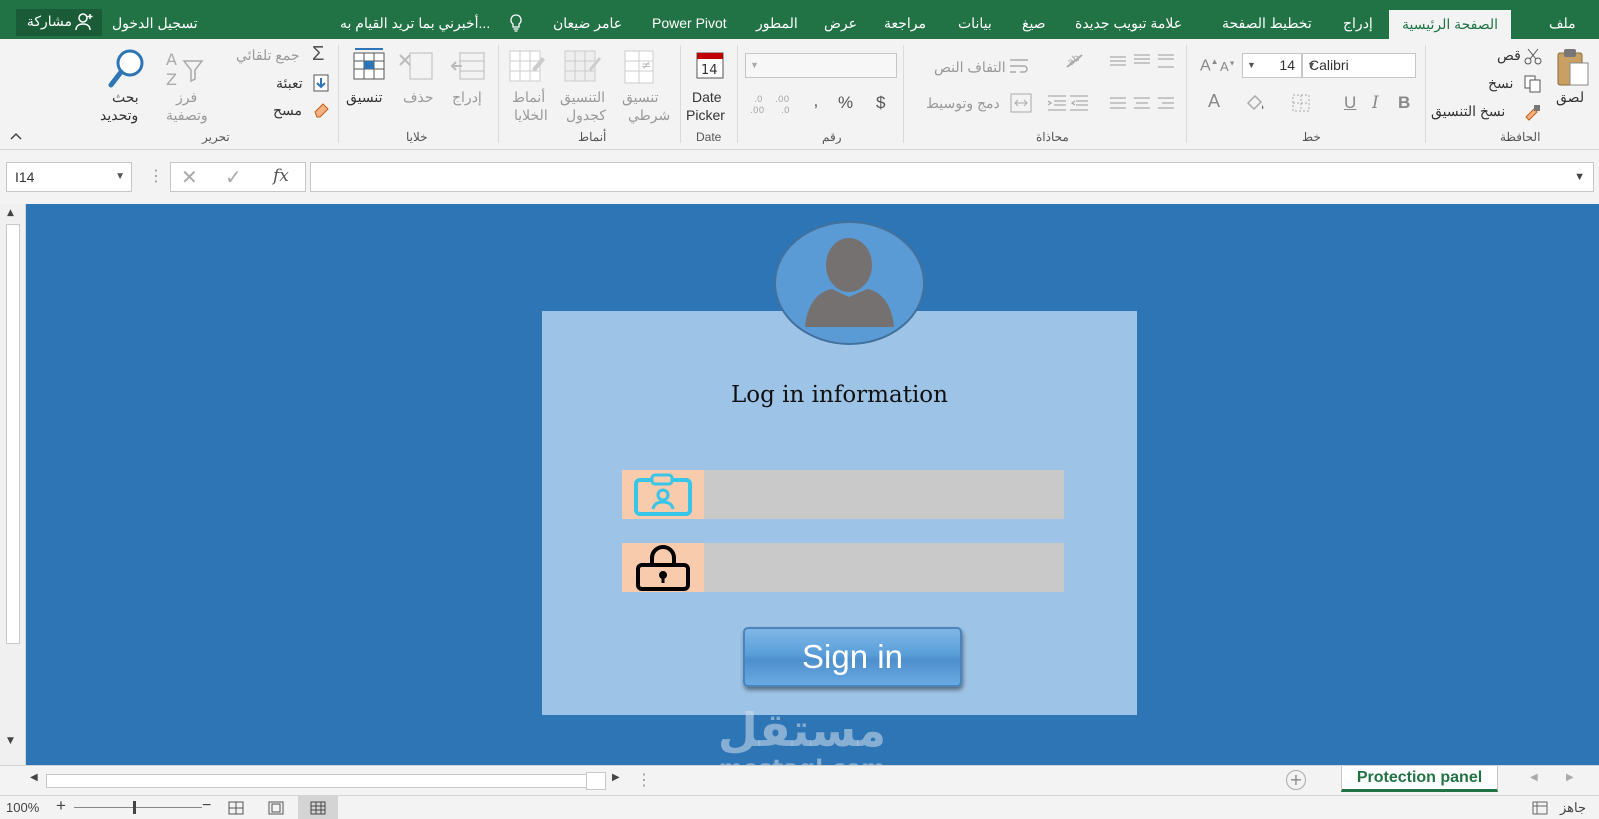  I want to click on sort-label-1: فرز, so click(186, 97).